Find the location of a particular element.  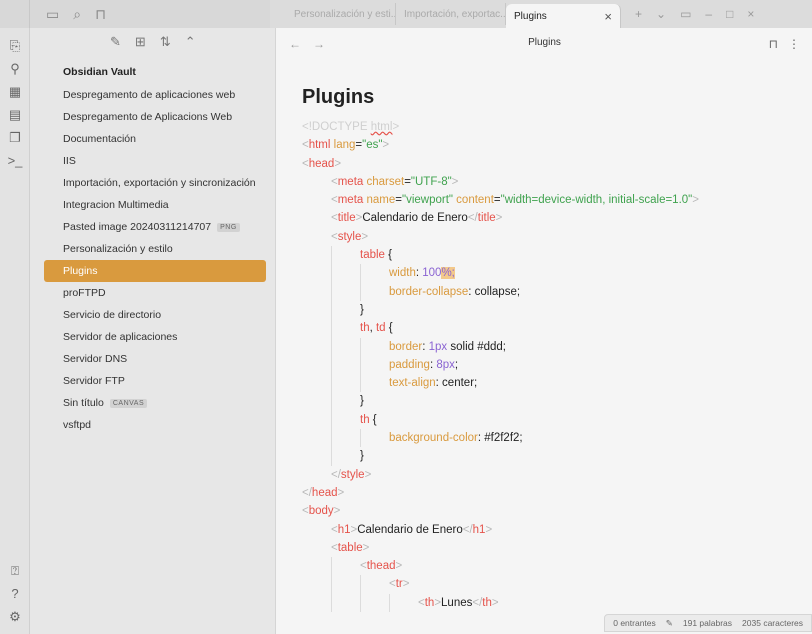

maximize-icon: □ is located at coordinates (729, 14).